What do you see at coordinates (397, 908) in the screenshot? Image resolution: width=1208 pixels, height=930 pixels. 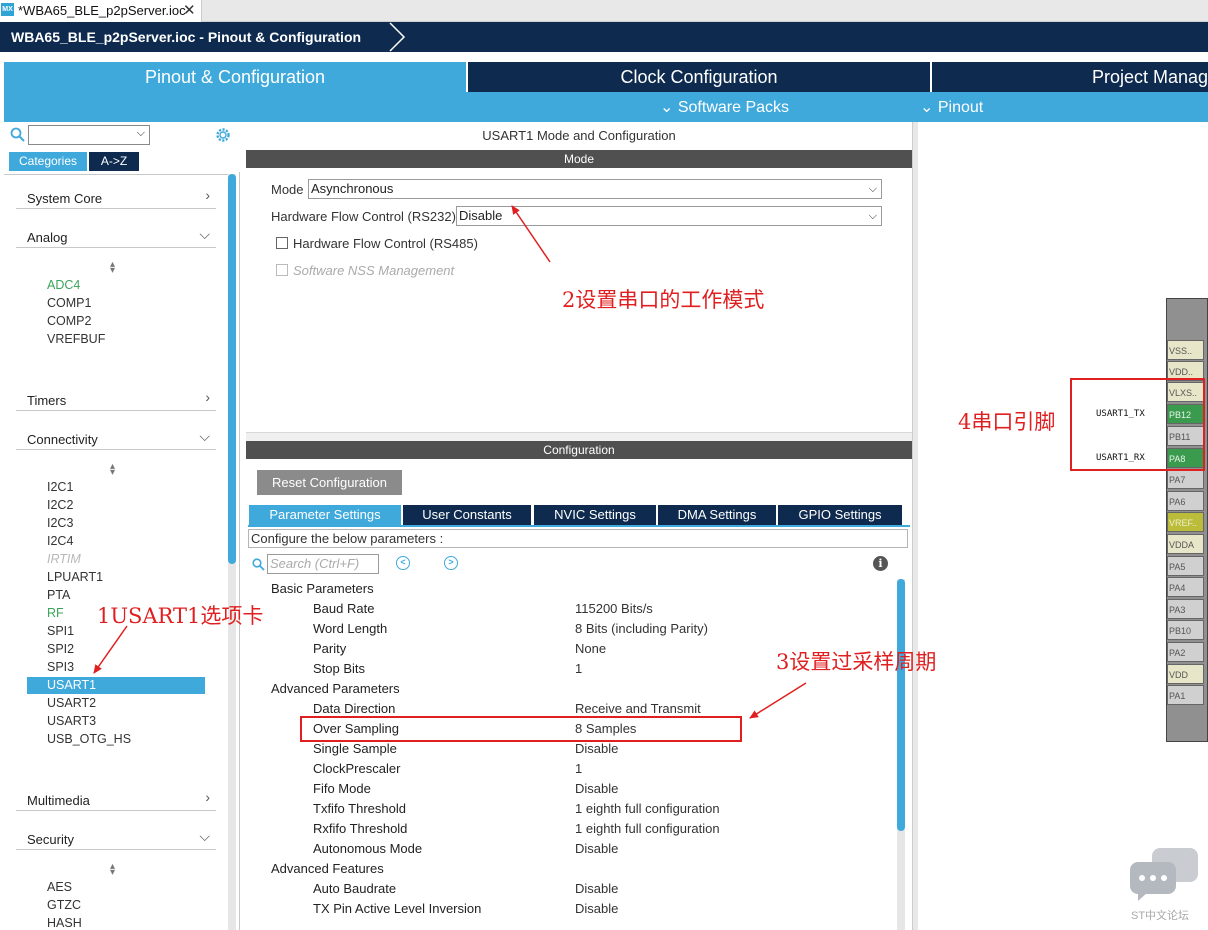 I see `param-name: TX Pin Active Level Inversion` at bounding box center [397, 908].